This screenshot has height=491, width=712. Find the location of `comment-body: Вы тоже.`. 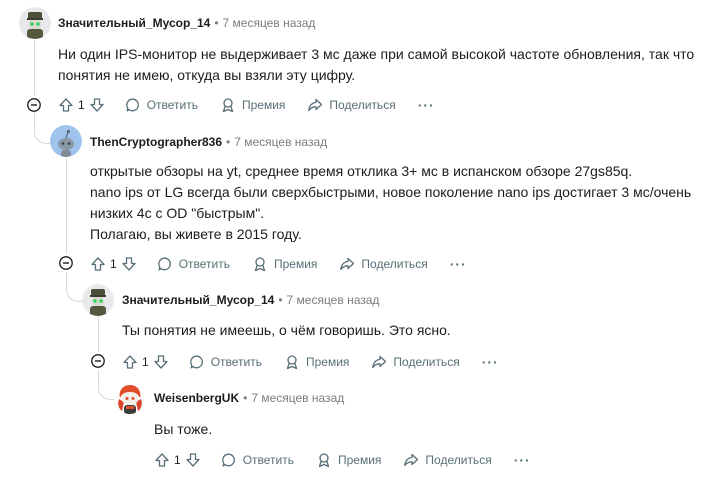

comment-body: Вы тоже. is located at coordinates (183, 429).